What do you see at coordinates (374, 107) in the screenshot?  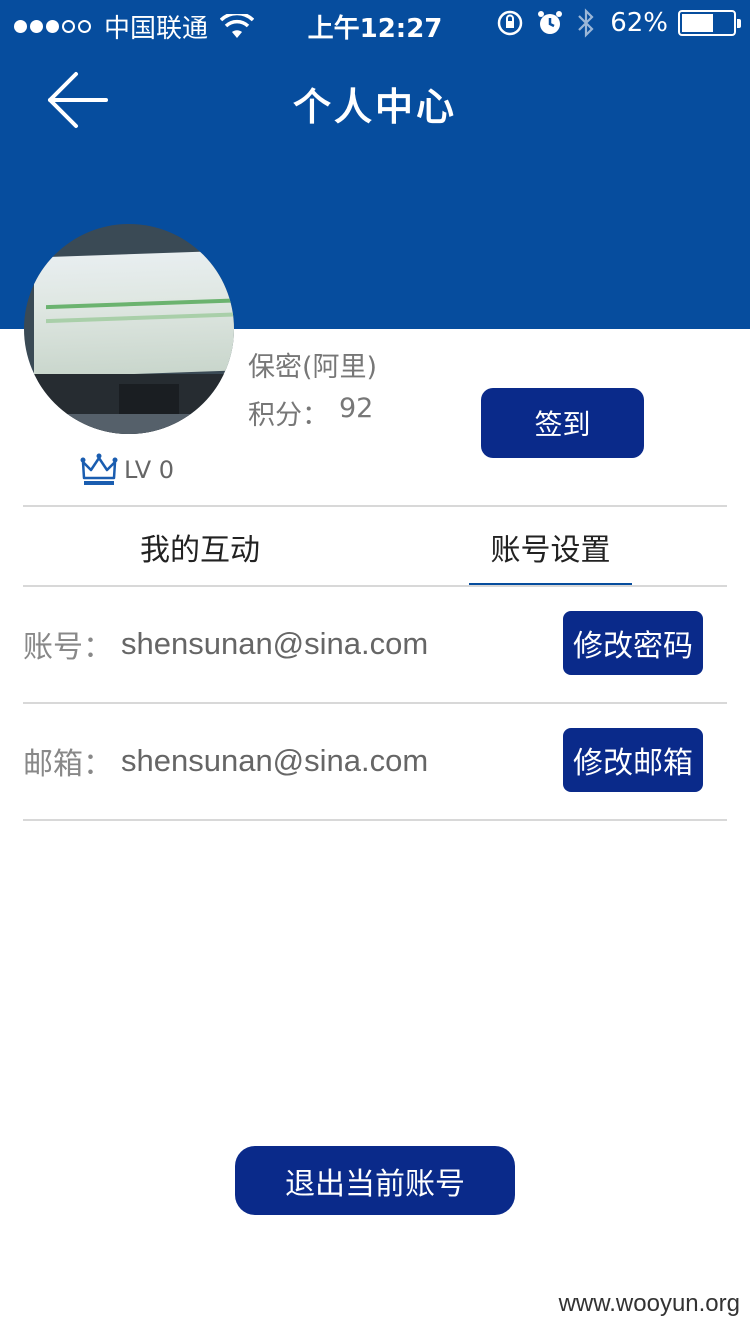 I see `page-title: 个人中心` at bounding box center [374, 107].